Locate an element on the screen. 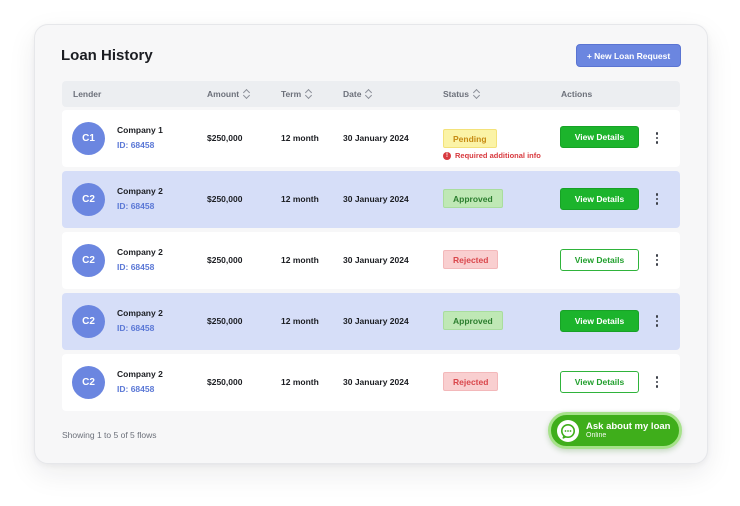 Image resolution: width=740 pixels, height=506 pixels. status-badge: Pending is located at coordinates (470, 138).